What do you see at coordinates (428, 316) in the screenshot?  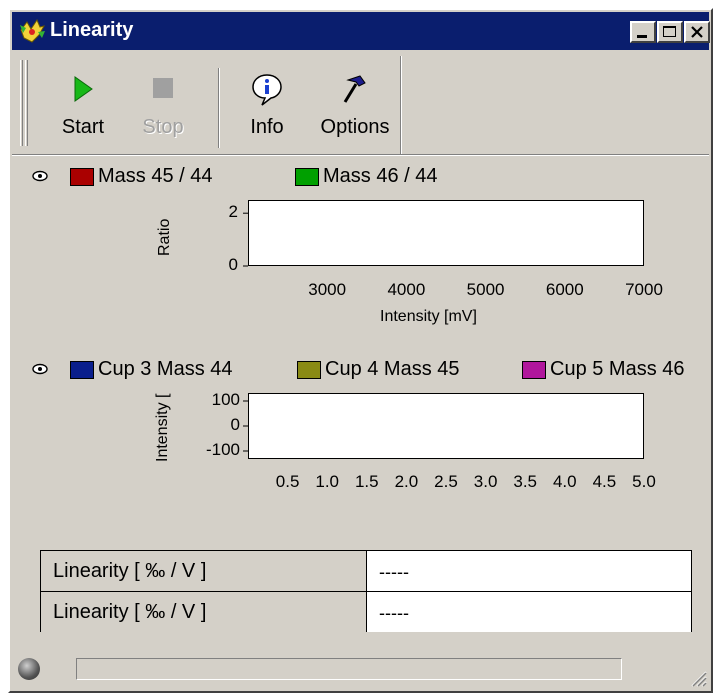 I see `x-axis-label: Intensity [mV]` at bounding box center [428, 316].